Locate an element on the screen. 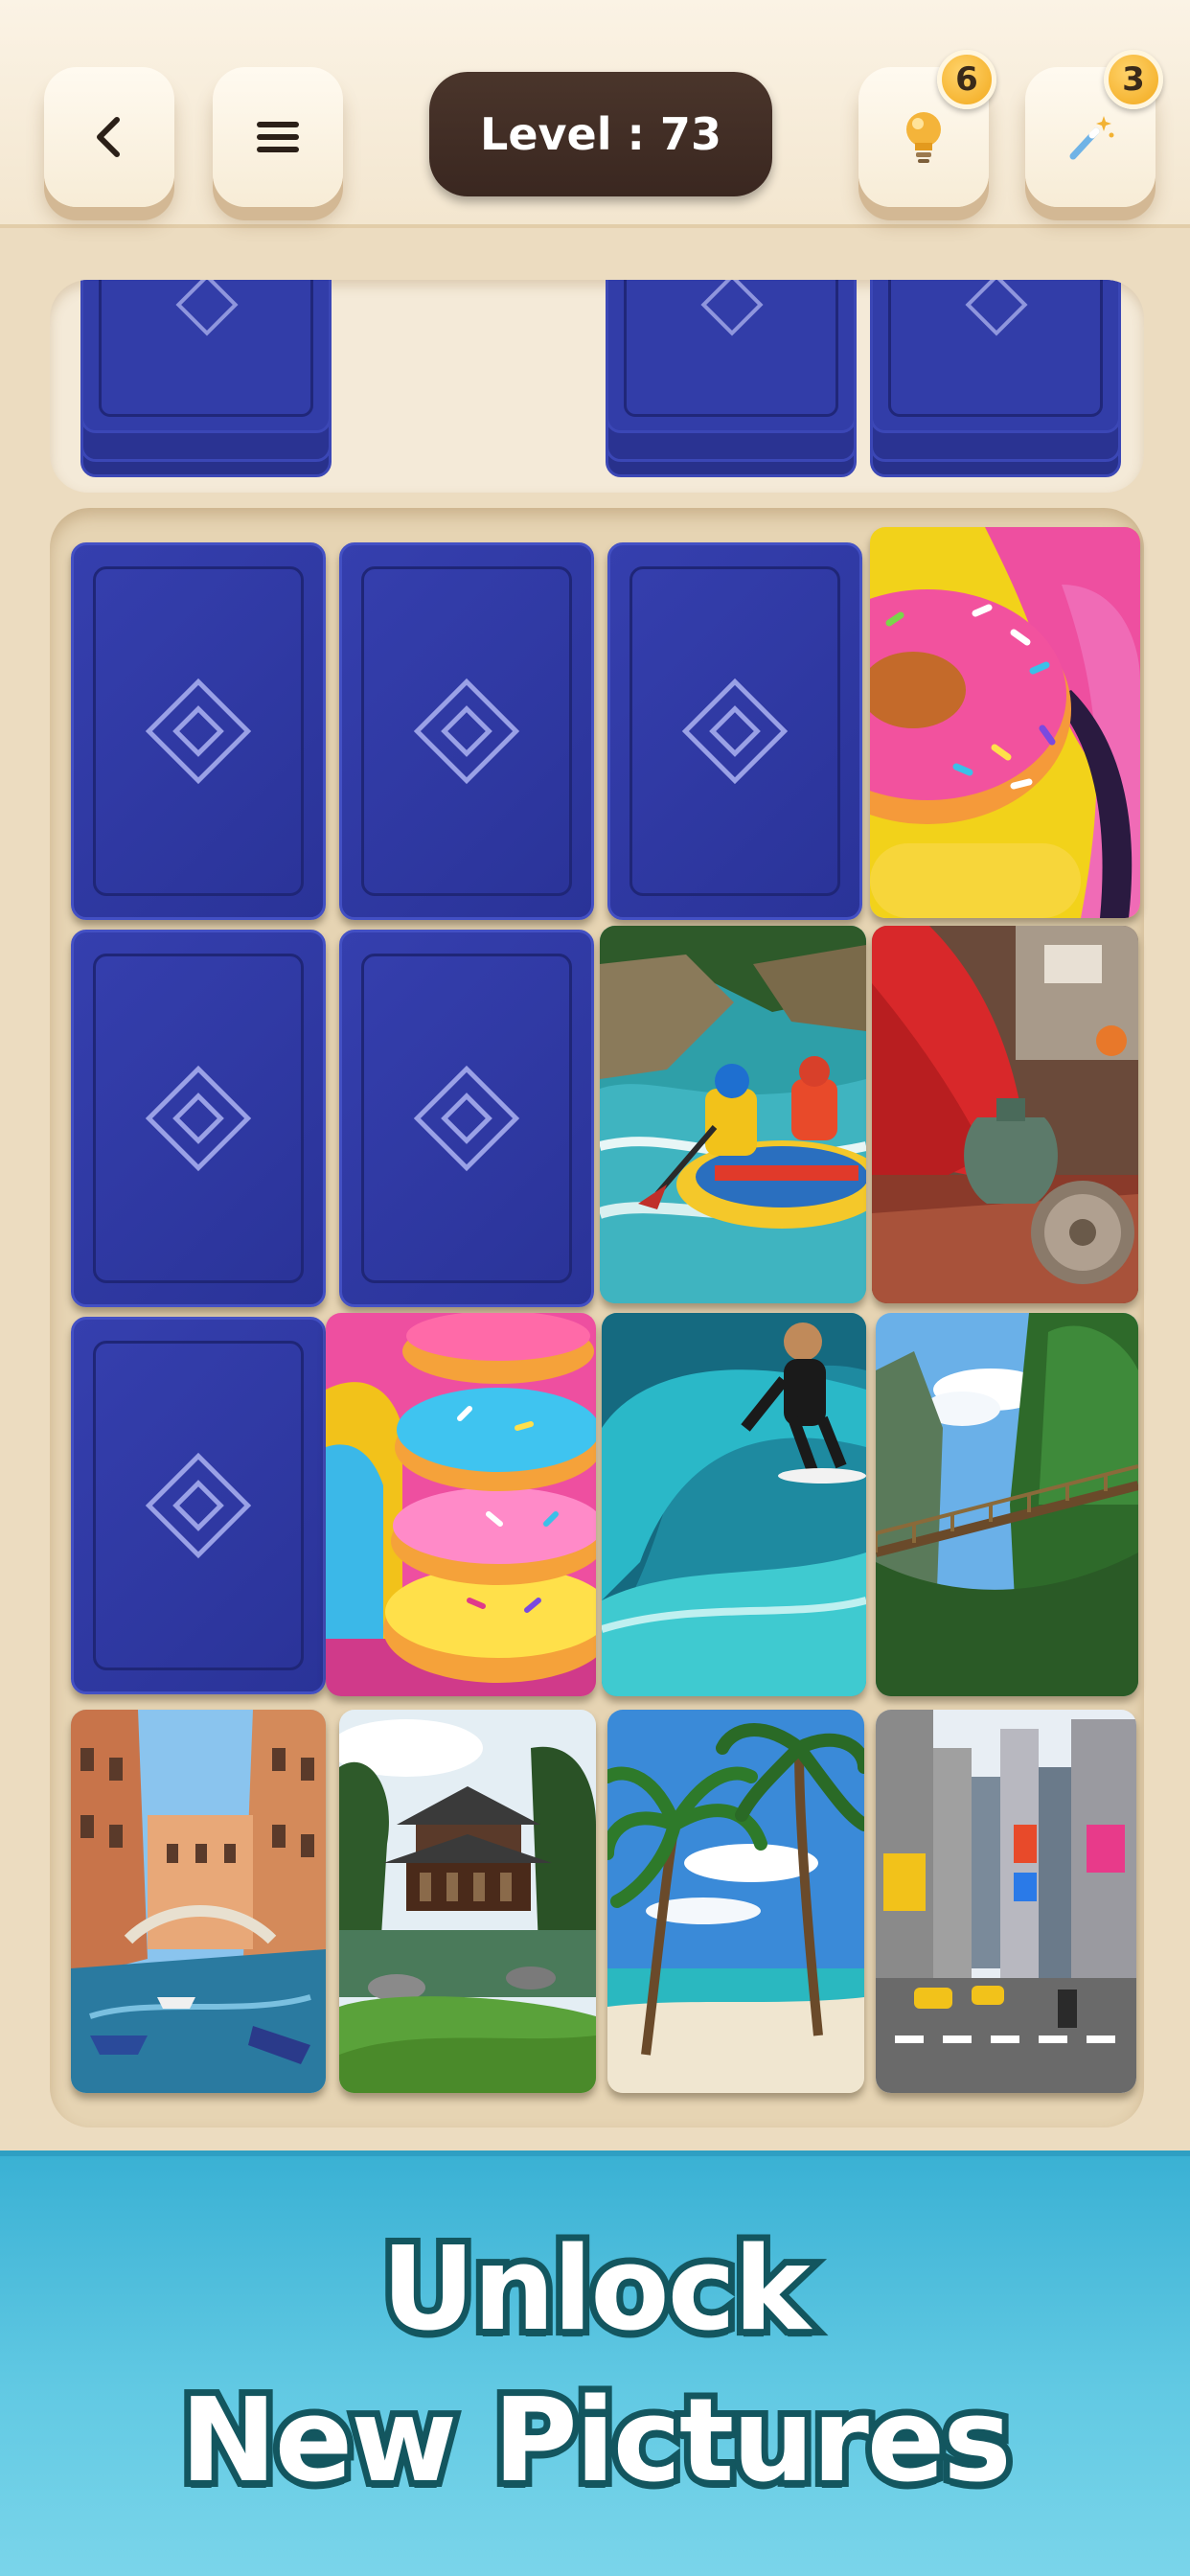  donut-picture is located at coordinates (1005, 722).